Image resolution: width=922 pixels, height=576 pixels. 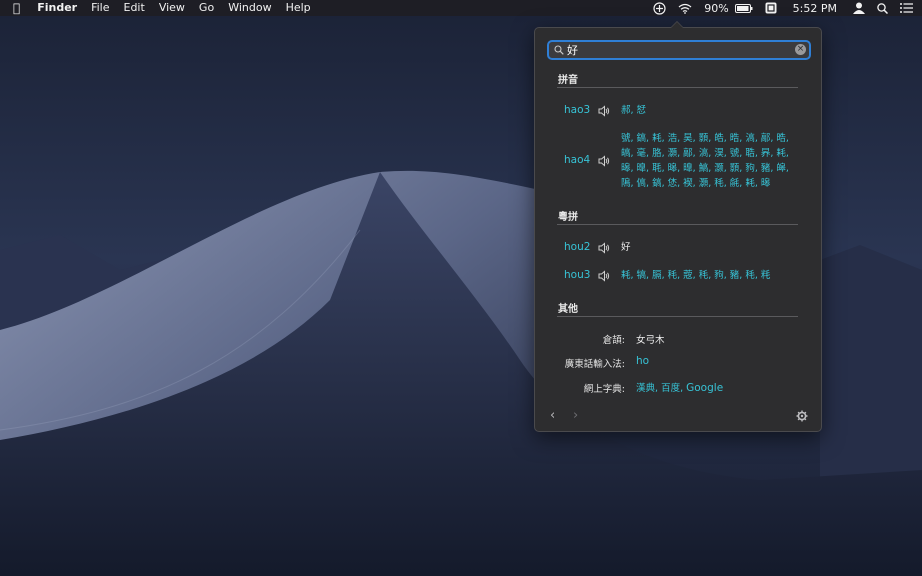 What do you see at coordinates (685, 8) in the screenshot?
I see `wifi-icon` at bounding box center [685, 8].